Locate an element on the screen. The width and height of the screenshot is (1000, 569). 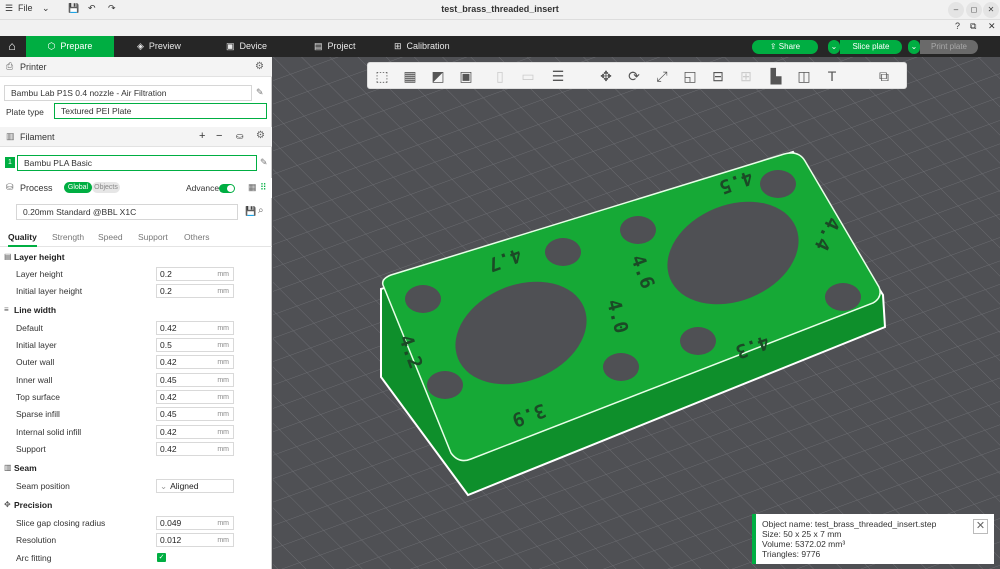
seam-position-select: ⌄ Aligned is located at coordinates (195, 486).